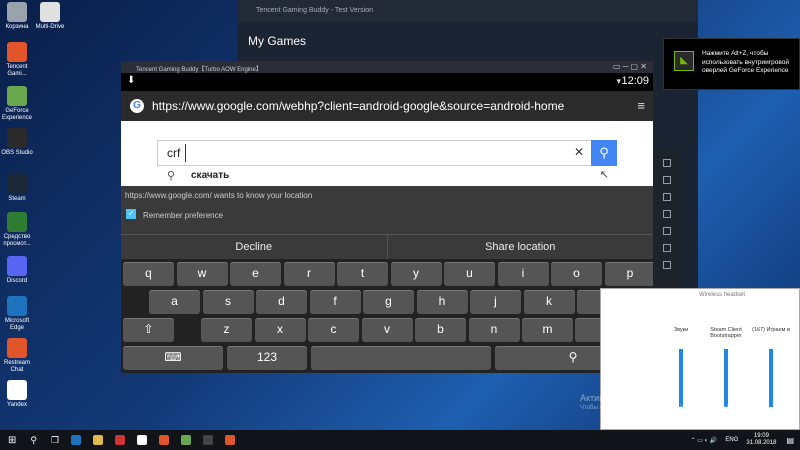 This screenshot has width=800, height=450. What do you see at coordinates (183, 215) in the screenshot?
I see `remember-label: Remember preference` at bounding box center [183, 215].